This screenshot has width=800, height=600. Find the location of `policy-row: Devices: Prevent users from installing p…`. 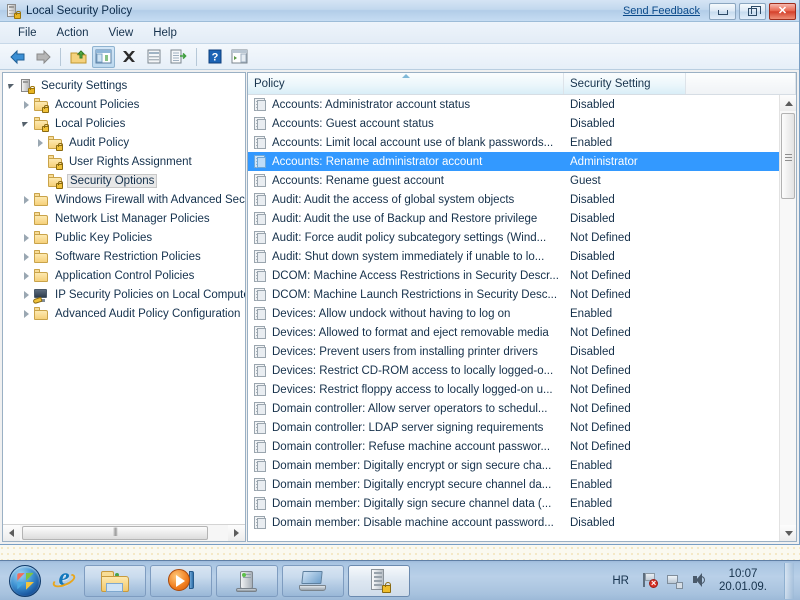

policy-row: Devices: Prevent users from installing p… is located at coordinates (513, 351).